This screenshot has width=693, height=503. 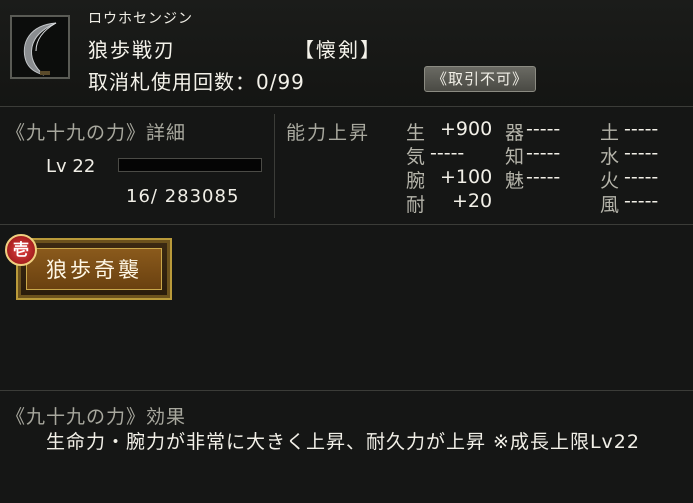 What do you see at coordinates (338, 50) in the screenshot?
I see `item-type: 【懐剣】` at bounding box center [338, 50].